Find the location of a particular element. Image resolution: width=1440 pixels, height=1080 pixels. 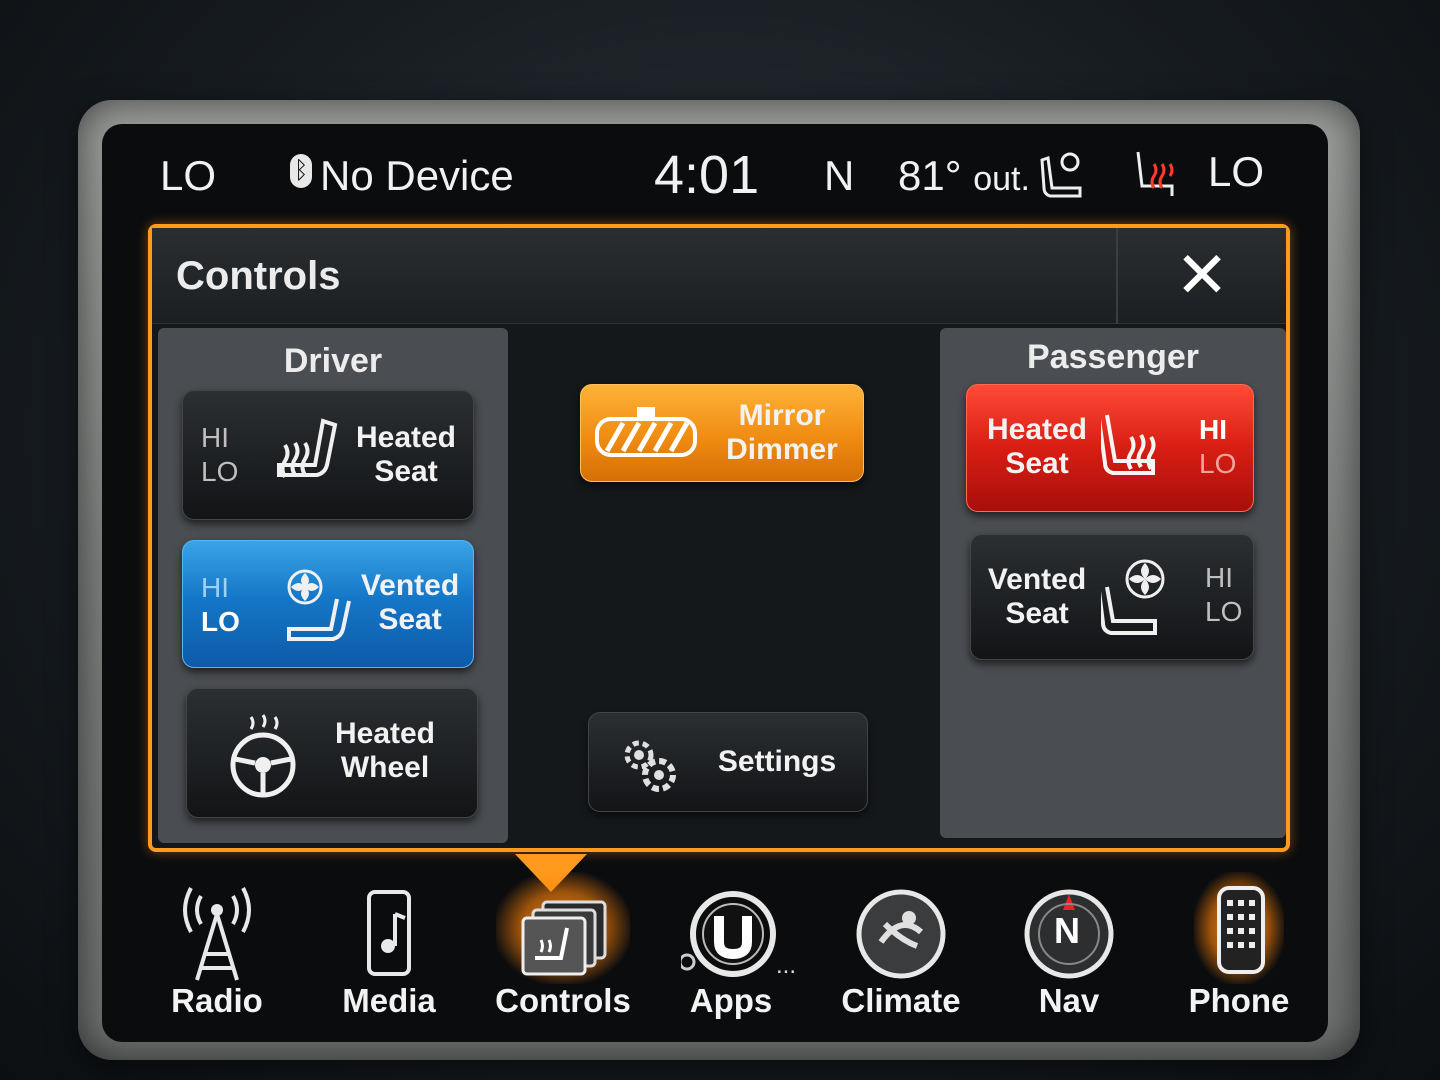

phone-icon is located at coordinates (1241, 930).